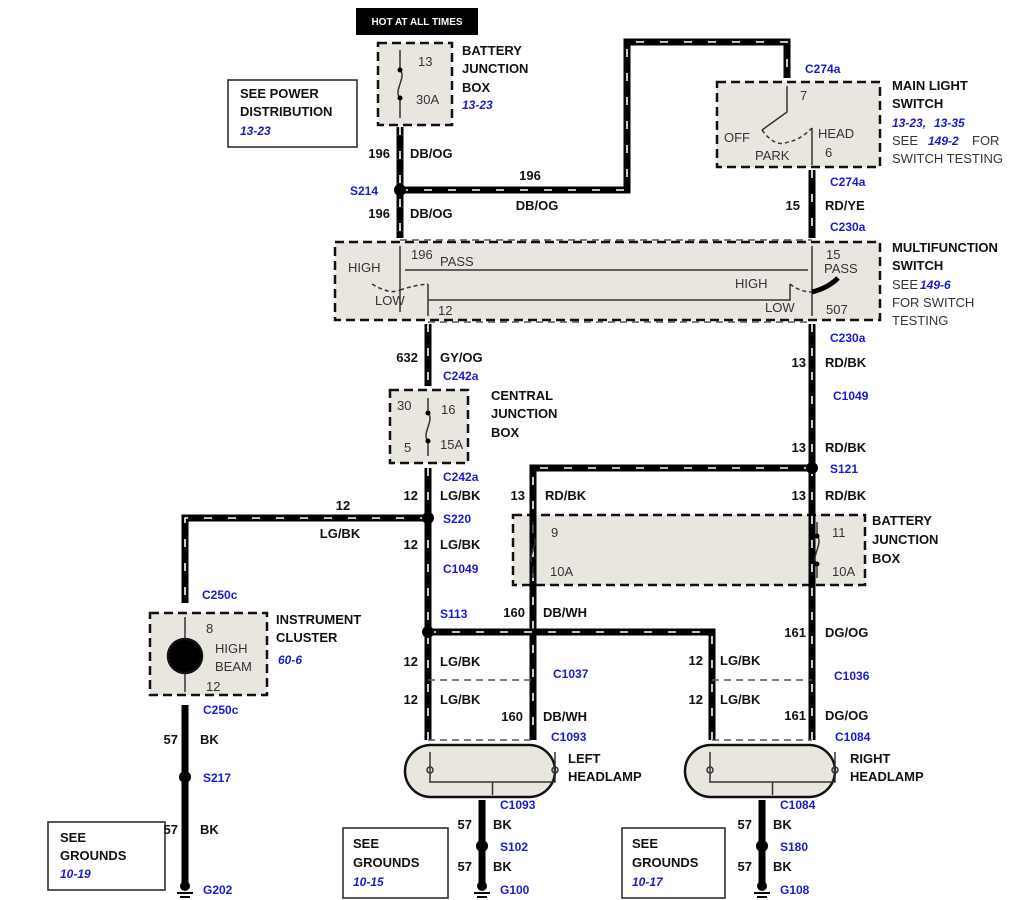 Image resolution: width=1020 pixels, height=900 pixels. Describe the element at coordinates (255, 131) in the screenshot. I see `see-power-ref-label: 13-23` at that location.